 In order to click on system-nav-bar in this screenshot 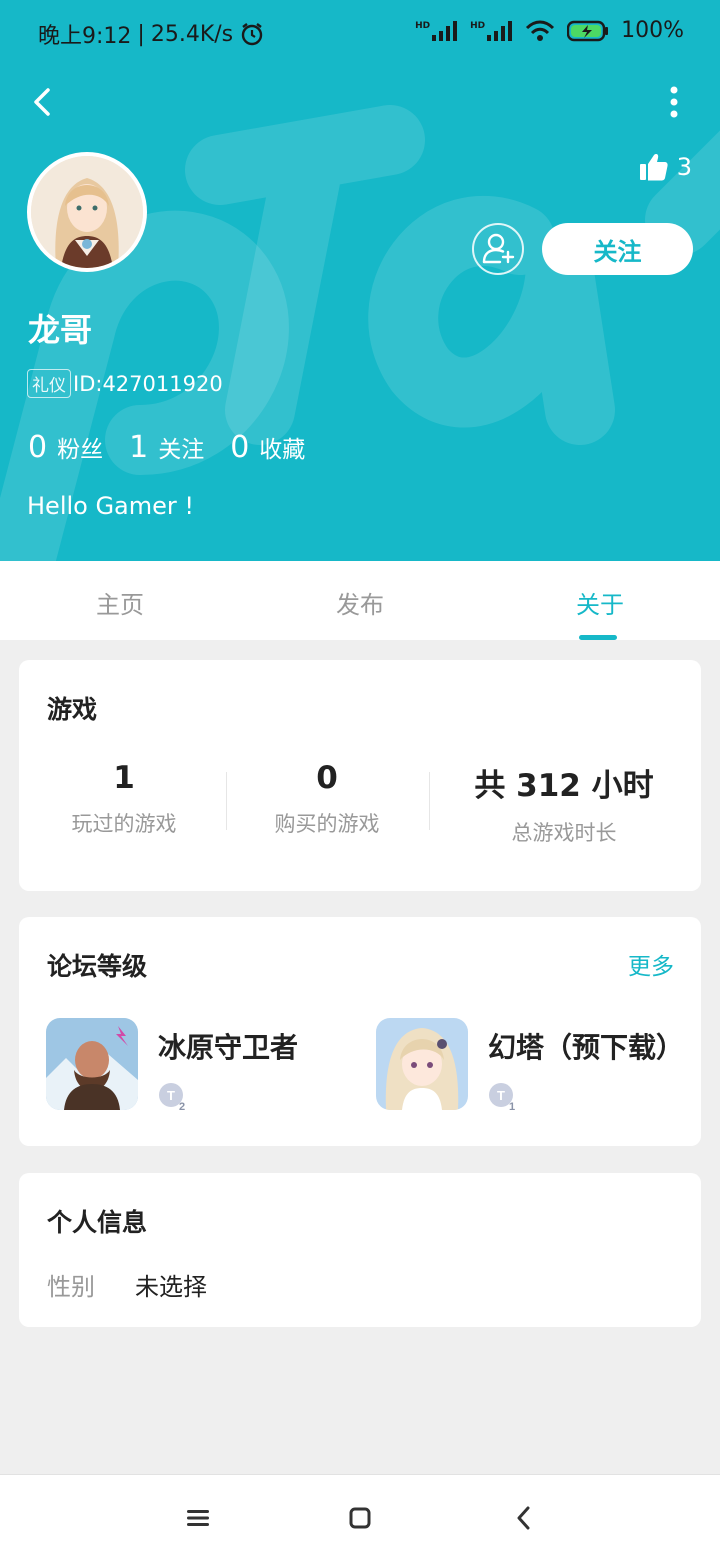, I will do `click(360, 1517)`.